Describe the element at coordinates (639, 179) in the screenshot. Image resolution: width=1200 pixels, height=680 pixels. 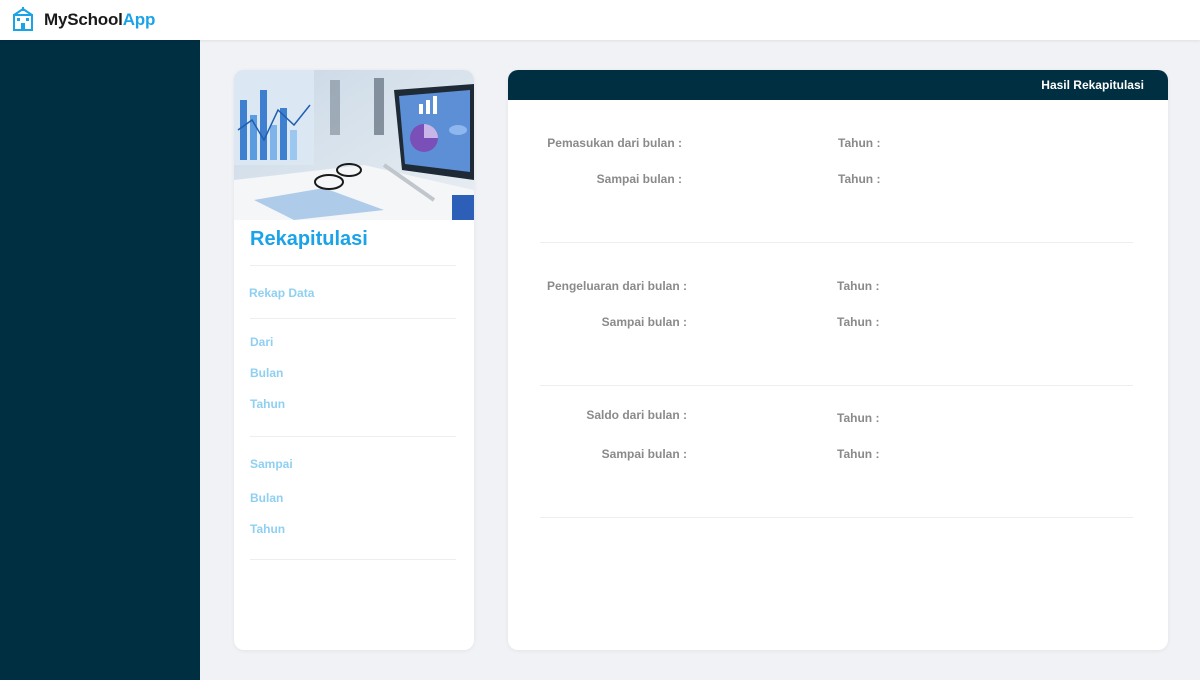
I see `pemasukan-to-label: Sampai bulan :` at that location.